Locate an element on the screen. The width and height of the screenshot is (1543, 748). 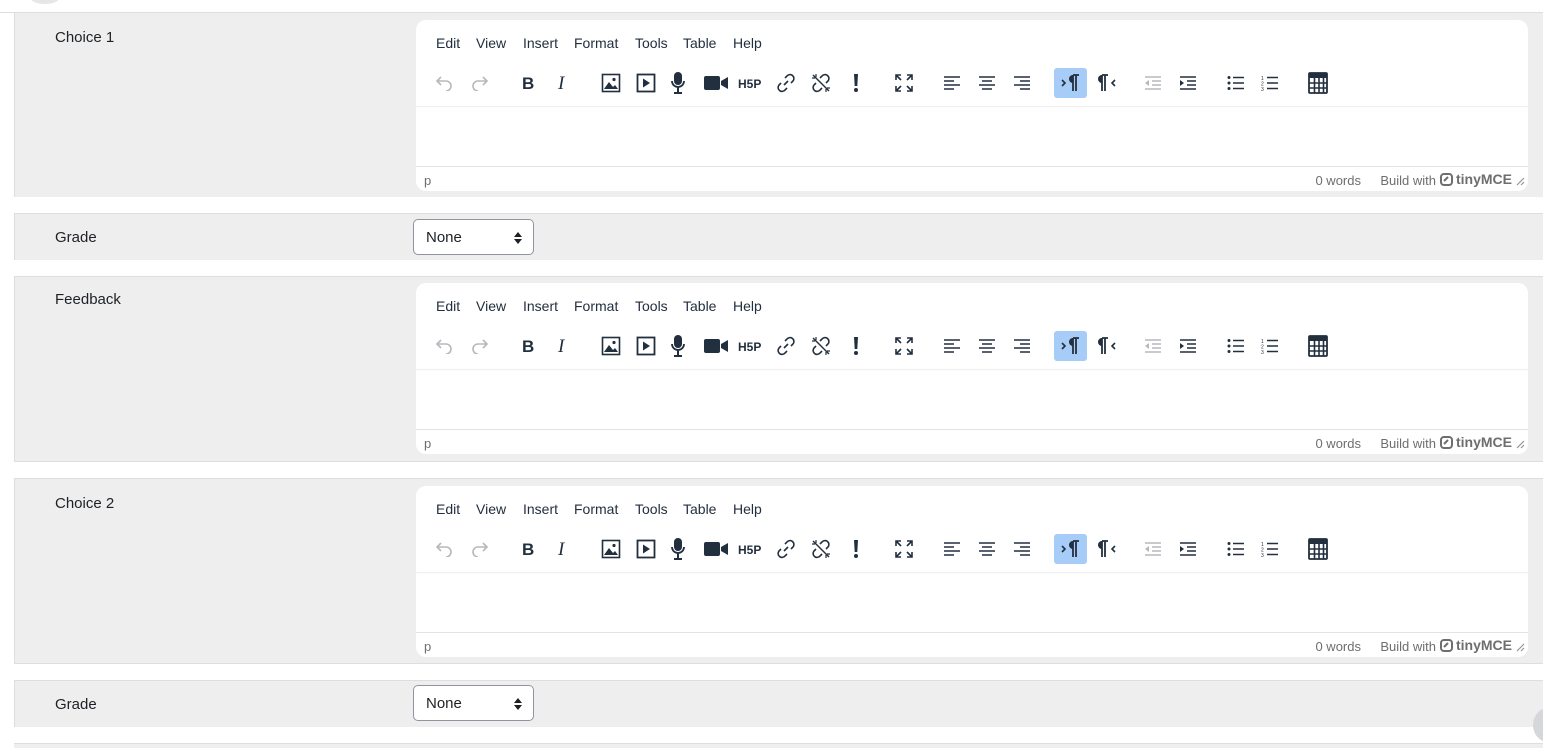
grade-1-select: None is located at coordinates (473, 237).